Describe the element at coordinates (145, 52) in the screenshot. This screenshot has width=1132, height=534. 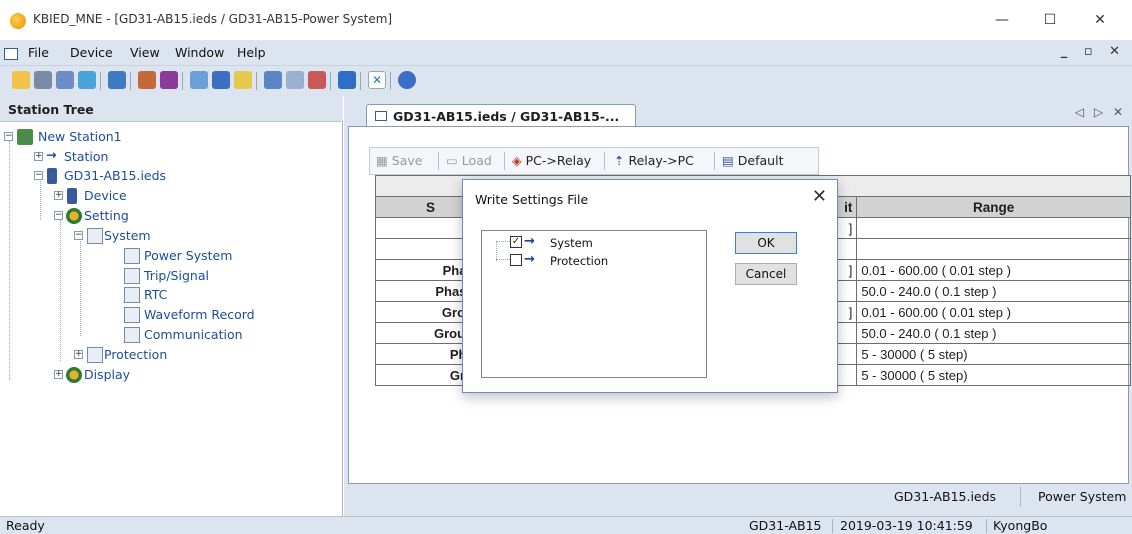
I see `menu-view: View` at that location.